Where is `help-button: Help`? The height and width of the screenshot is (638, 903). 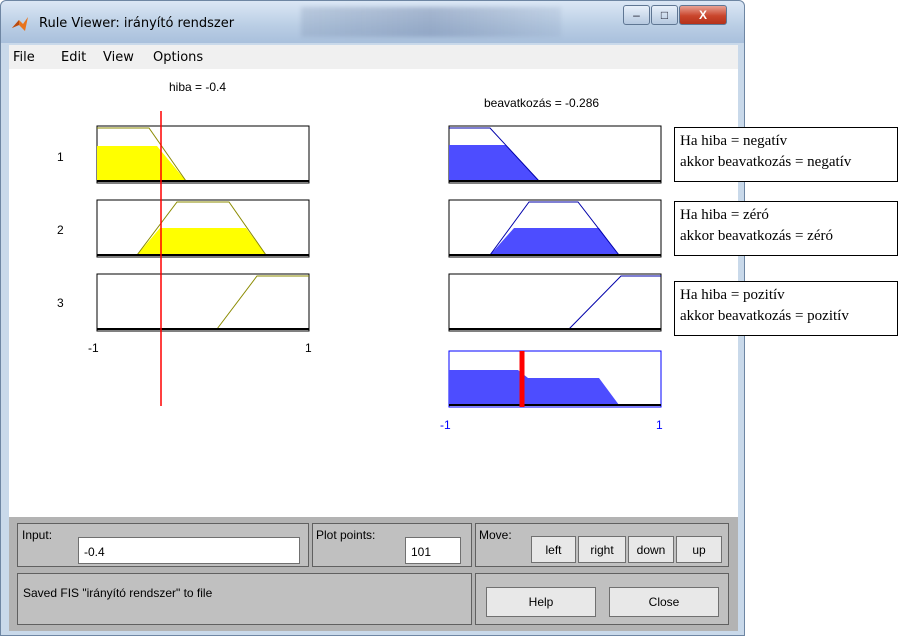
help-button: Help is located at coordinates (541, 602).